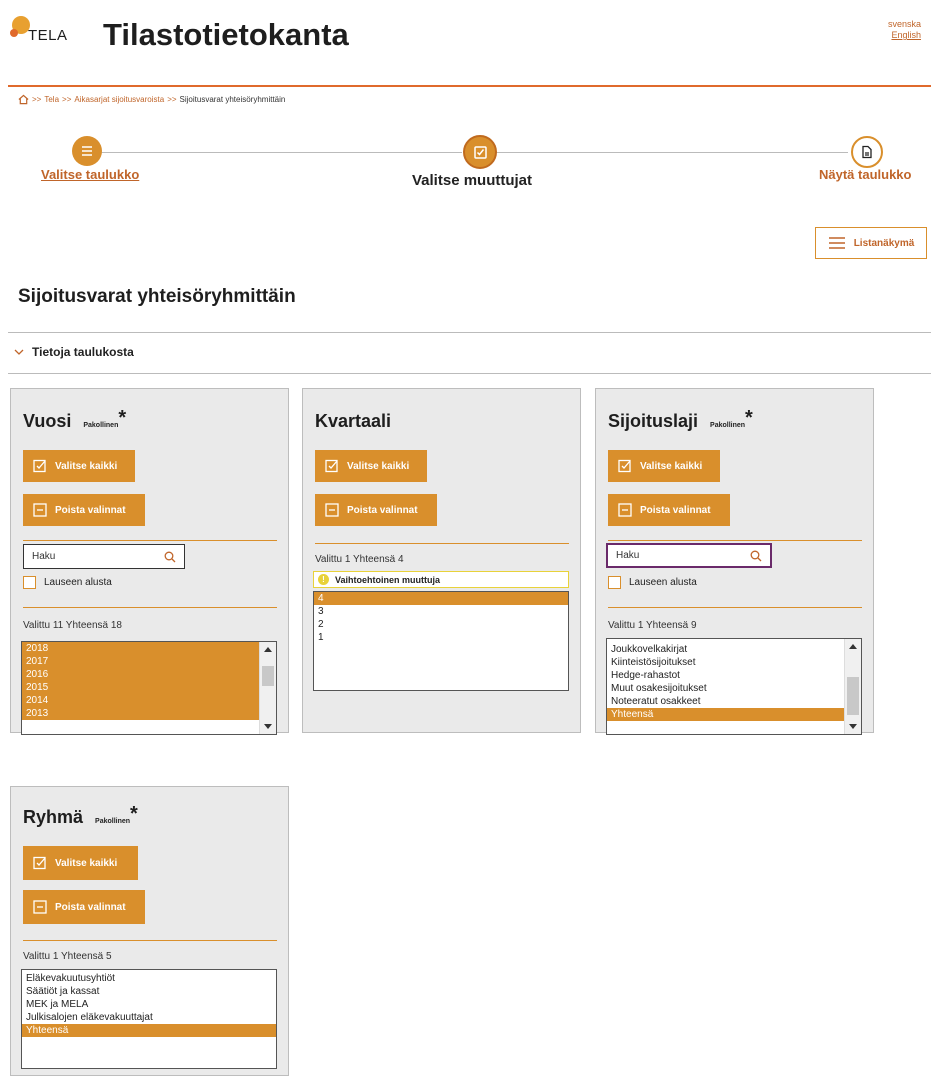 The image size is (931, 1076). What do you see at coordinates (441, 611) in the screenshot?
I see `list-option: 3` at bounding box center [441, 611].